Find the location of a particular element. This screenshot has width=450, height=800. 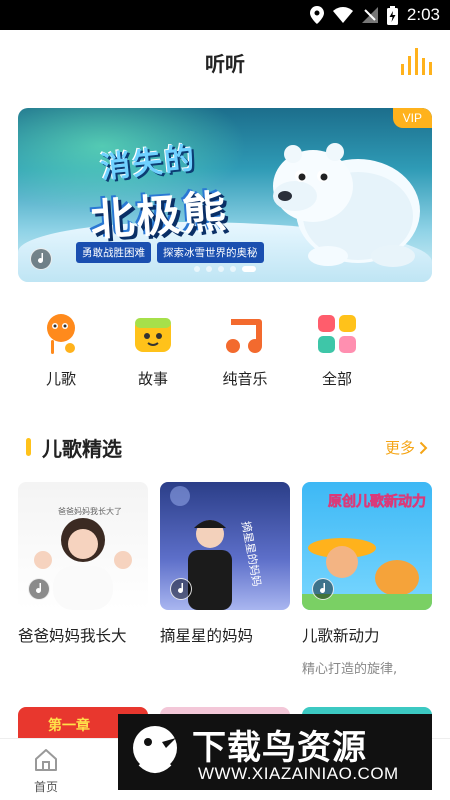

nav-home-label: 首页 is located at coordinates (45, 787).